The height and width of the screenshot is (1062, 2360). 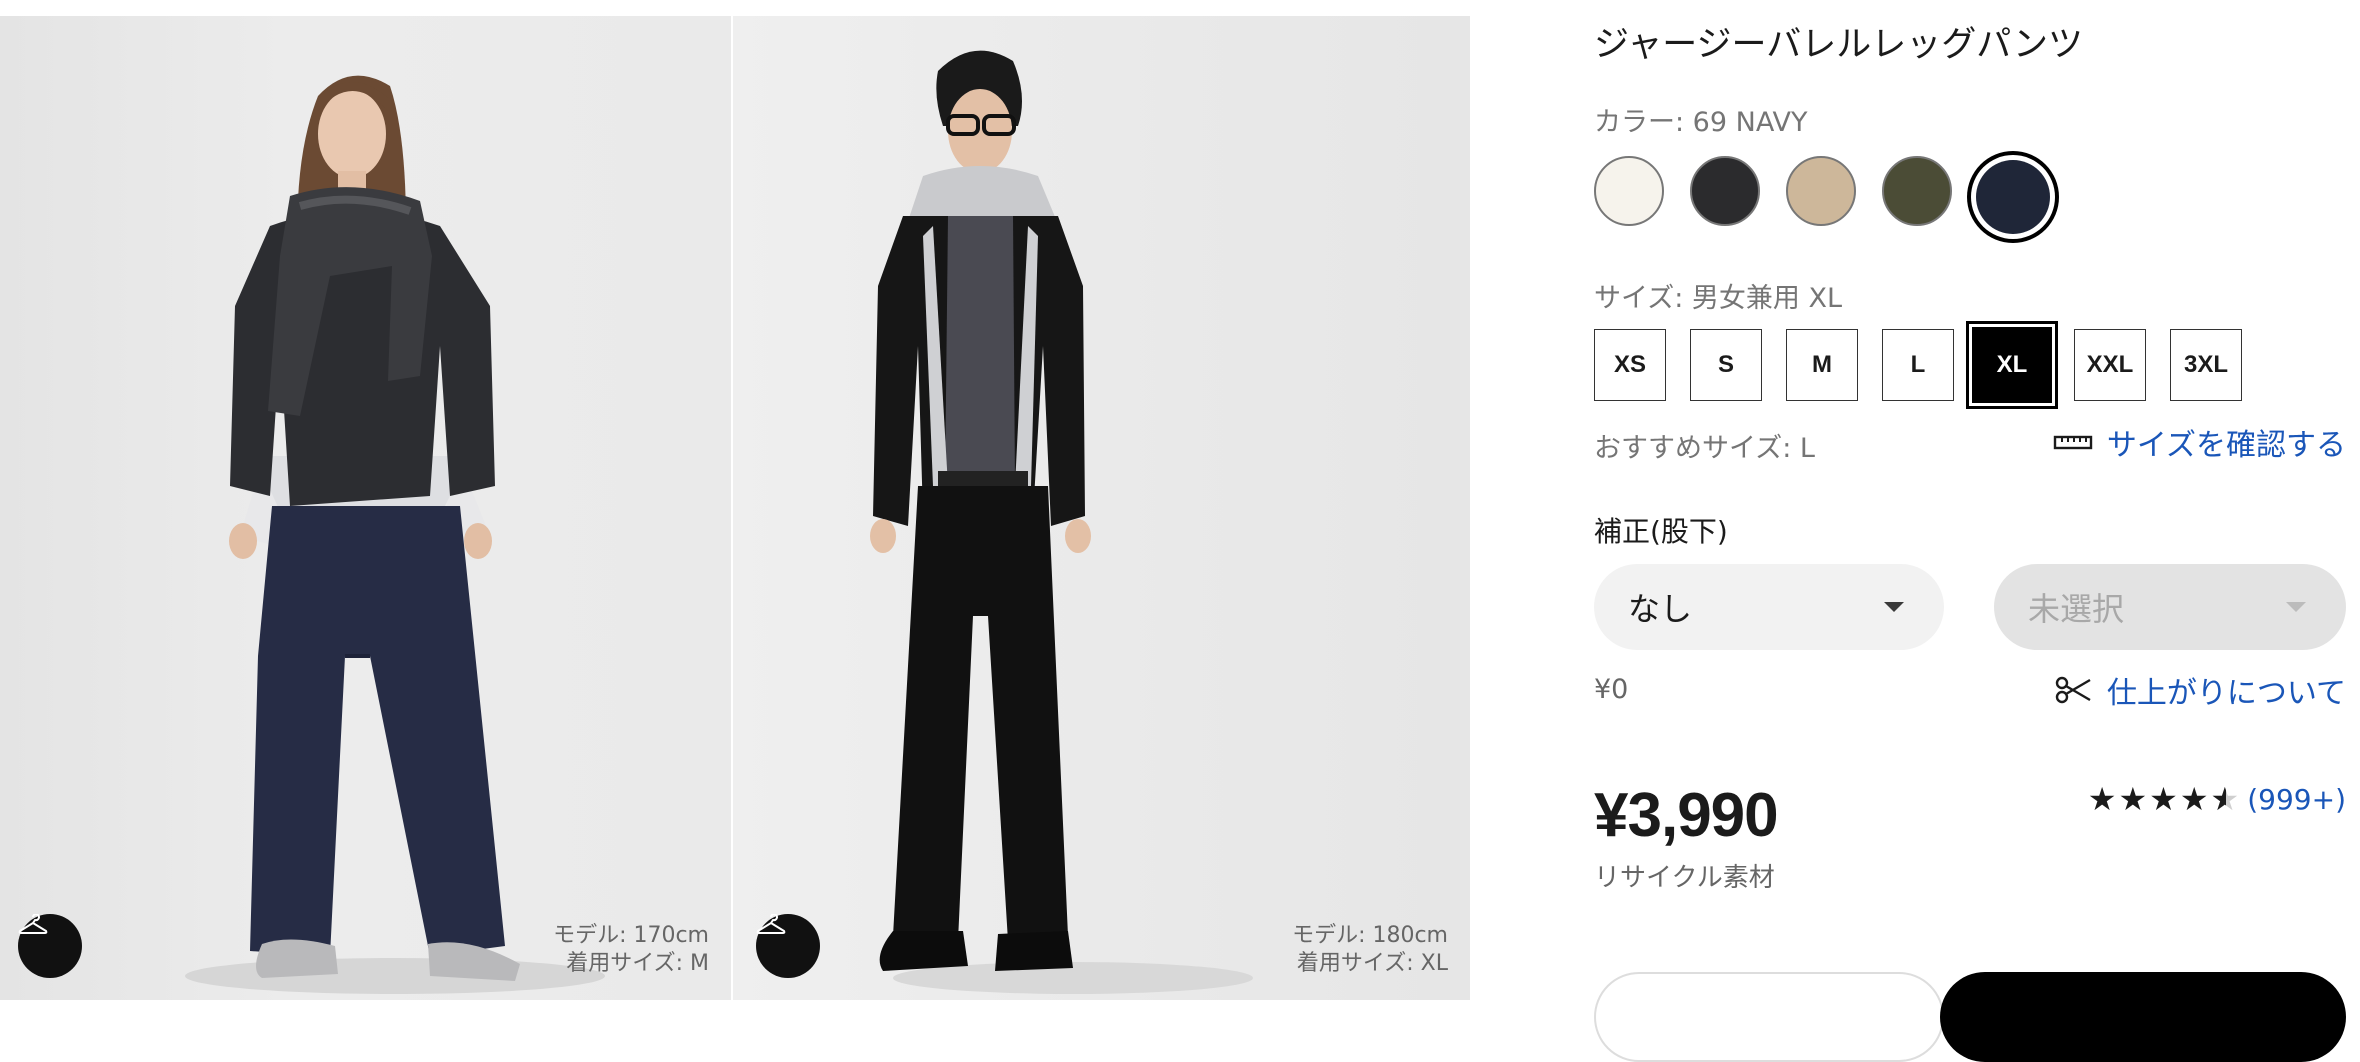 I want to click on alteration-label: 補正(股下), so click(x=1661, y=531).